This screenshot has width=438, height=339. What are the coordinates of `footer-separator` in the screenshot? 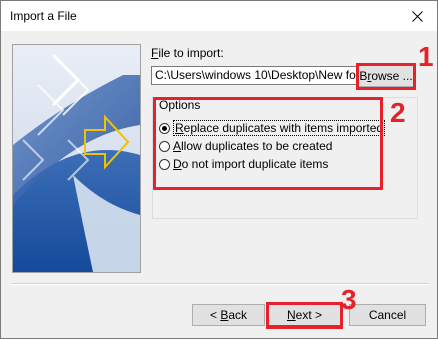 It's located at (220, 284).